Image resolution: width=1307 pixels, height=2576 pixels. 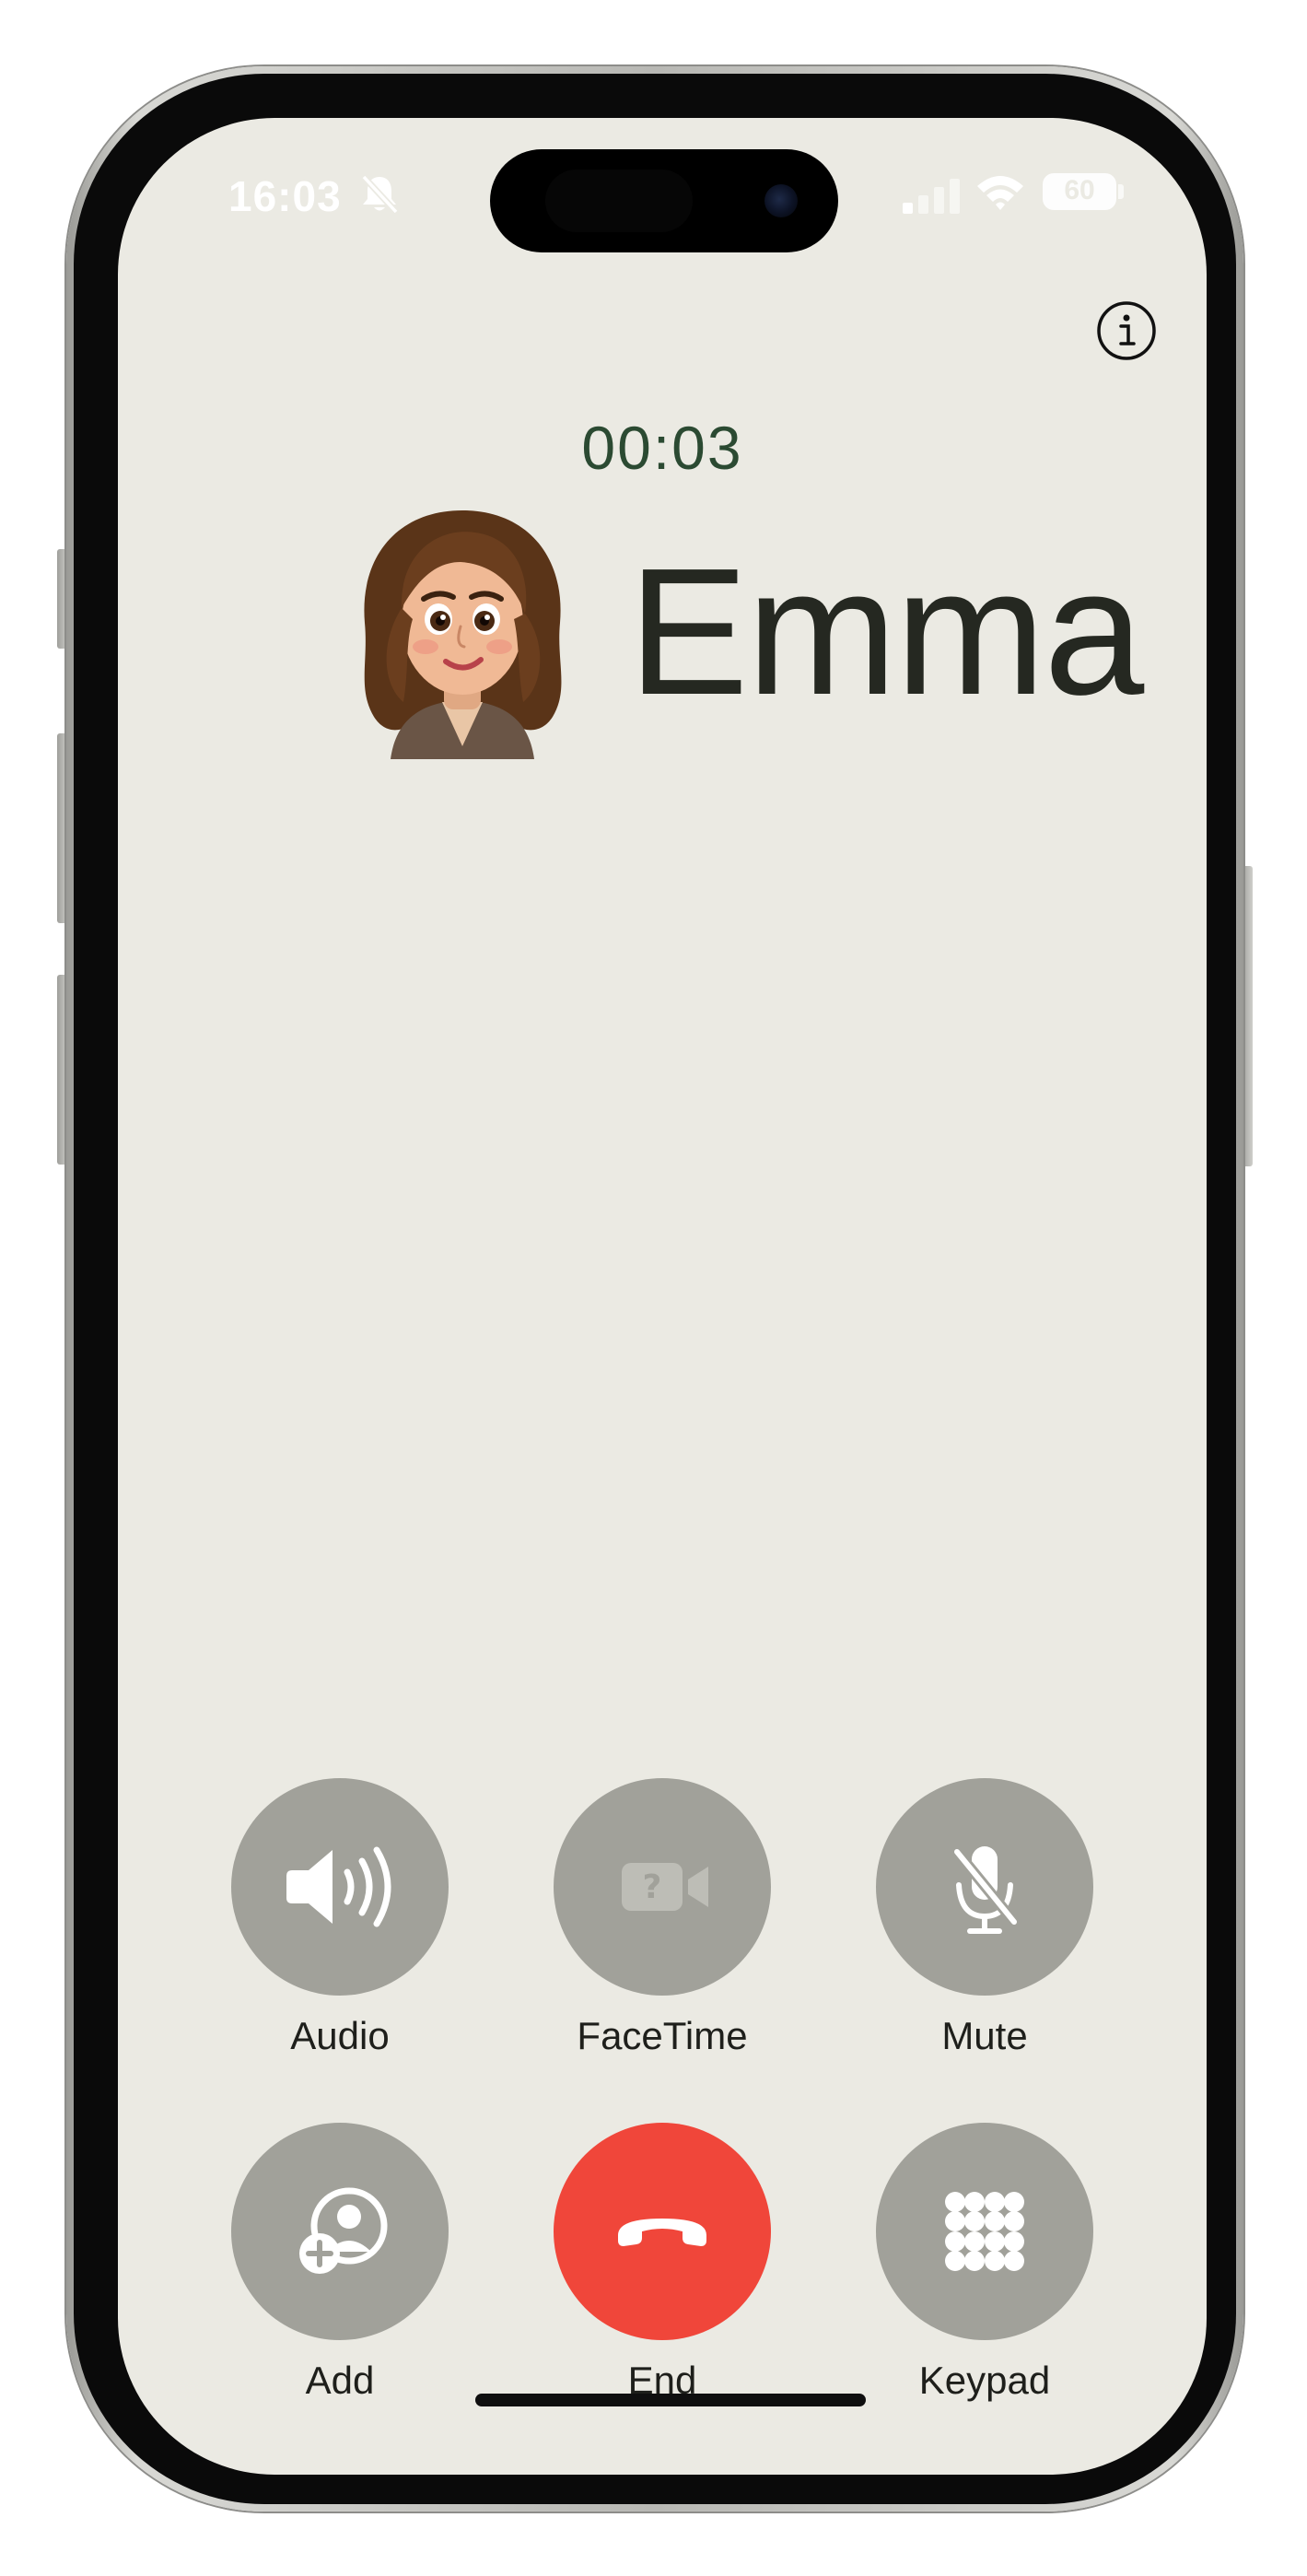 I want to click on speaker-wave-icon, so click(x=338, y=1886).